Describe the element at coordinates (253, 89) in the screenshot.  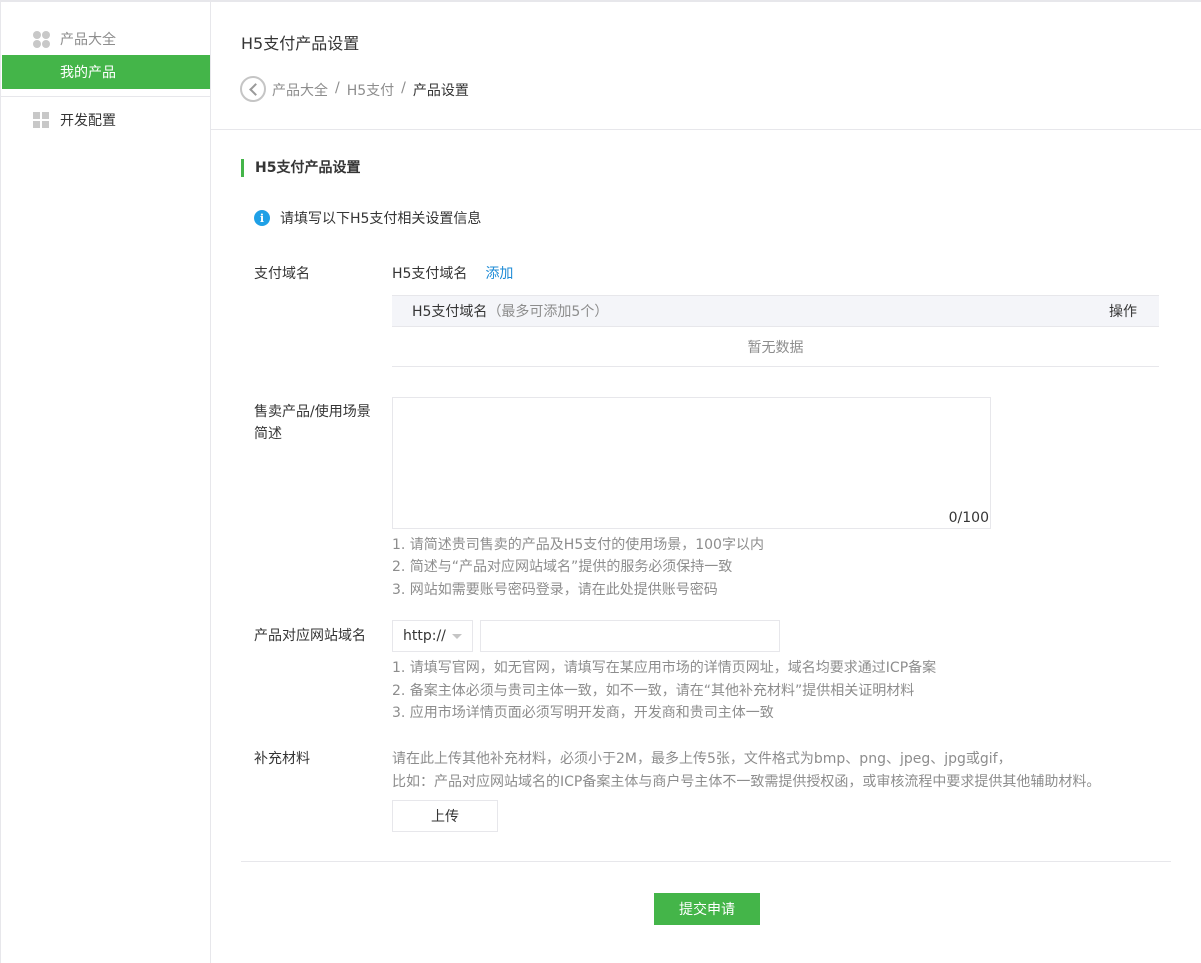
I see `back-arrow-icon` at that location.